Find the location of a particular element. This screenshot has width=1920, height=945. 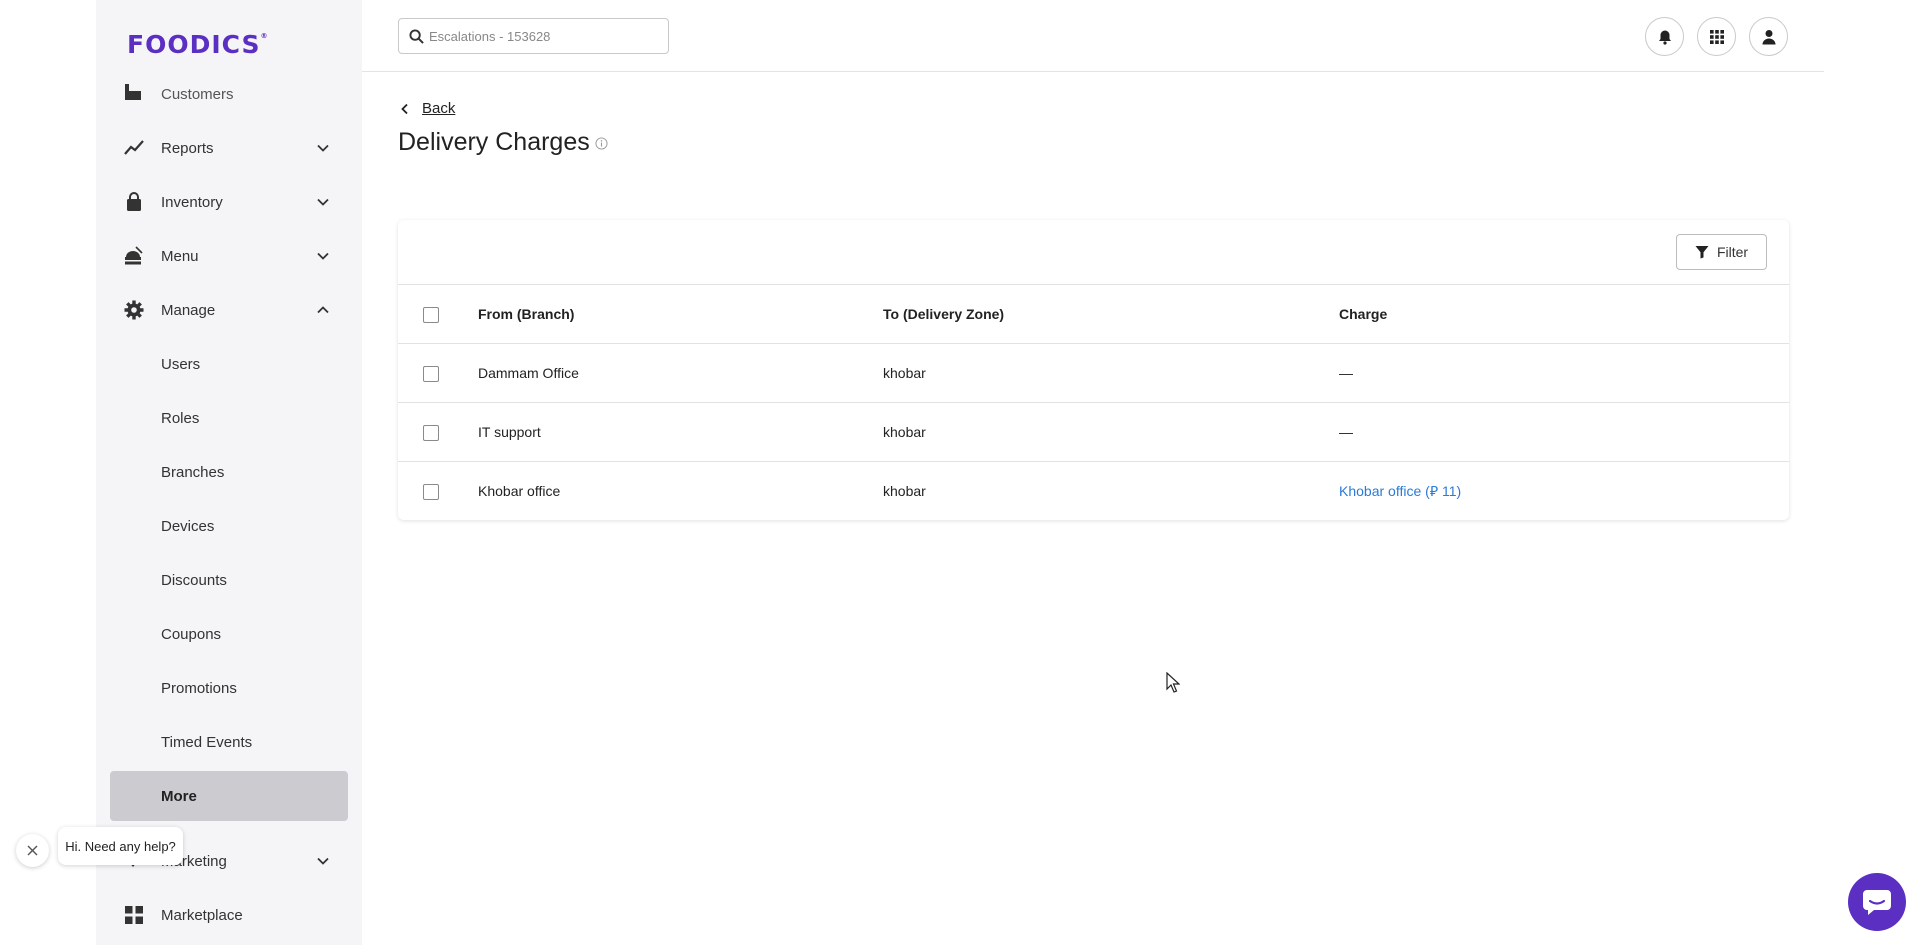

sidebar-item-promotions: Promotions is located at coordinates (229, 688).